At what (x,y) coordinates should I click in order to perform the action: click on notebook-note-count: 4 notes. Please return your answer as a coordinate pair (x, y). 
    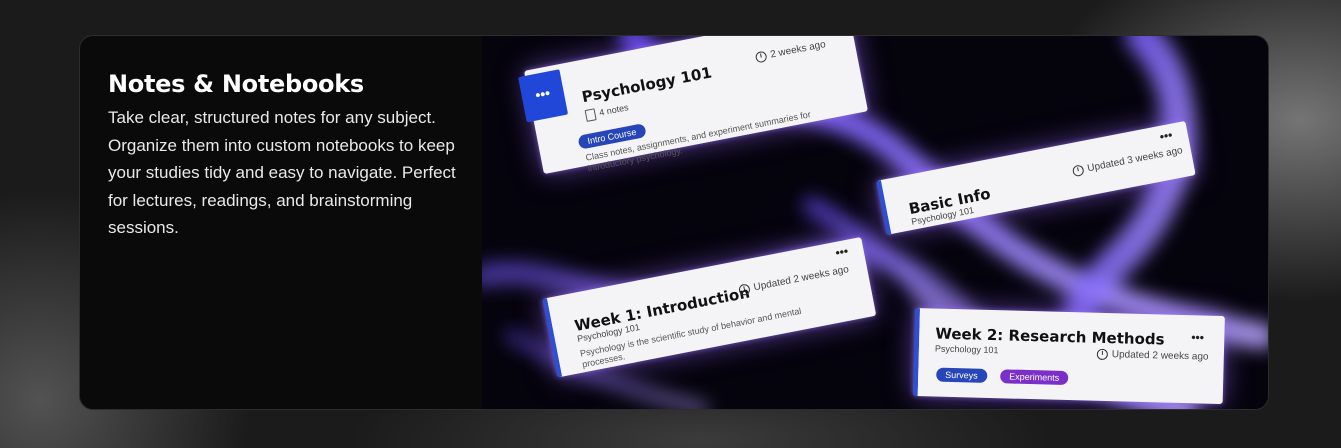
    Looking at the image, I should click on (607, 112).